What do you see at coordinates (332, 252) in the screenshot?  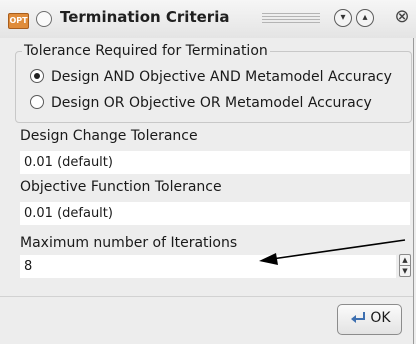 I see `annotation-arrow` at bounding box center [332, 252].